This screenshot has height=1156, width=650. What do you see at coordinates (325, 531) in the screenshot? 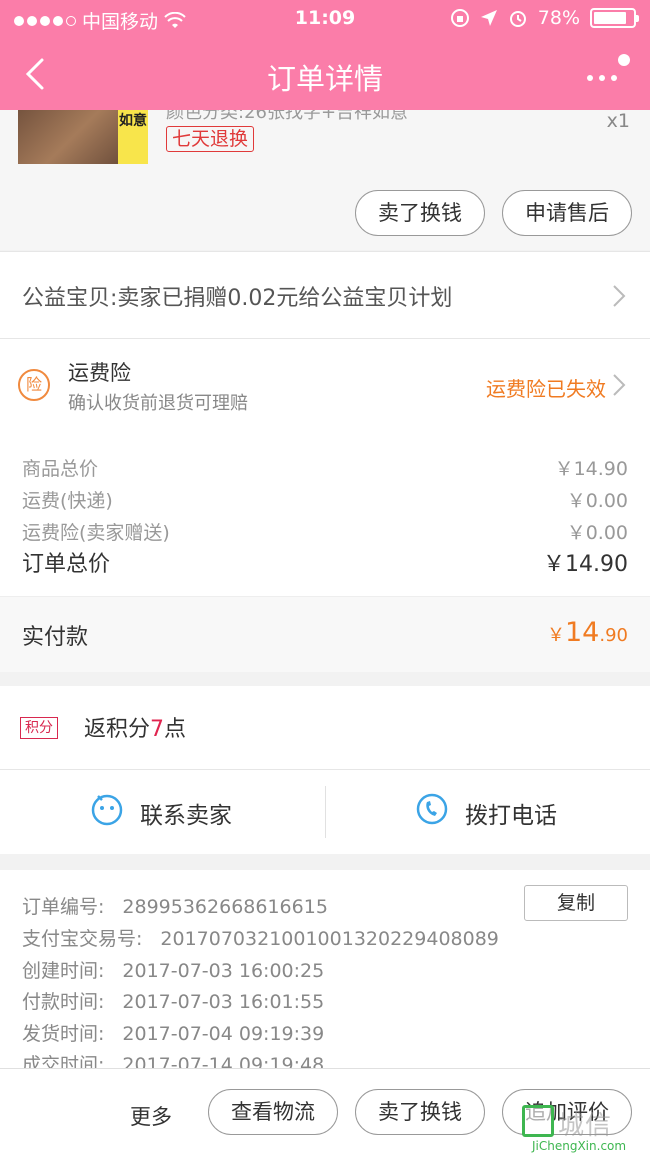
I see `summary-row-insurance: 运费险(卖家赠送) ￥0.00` at bounding box center [325, 531].